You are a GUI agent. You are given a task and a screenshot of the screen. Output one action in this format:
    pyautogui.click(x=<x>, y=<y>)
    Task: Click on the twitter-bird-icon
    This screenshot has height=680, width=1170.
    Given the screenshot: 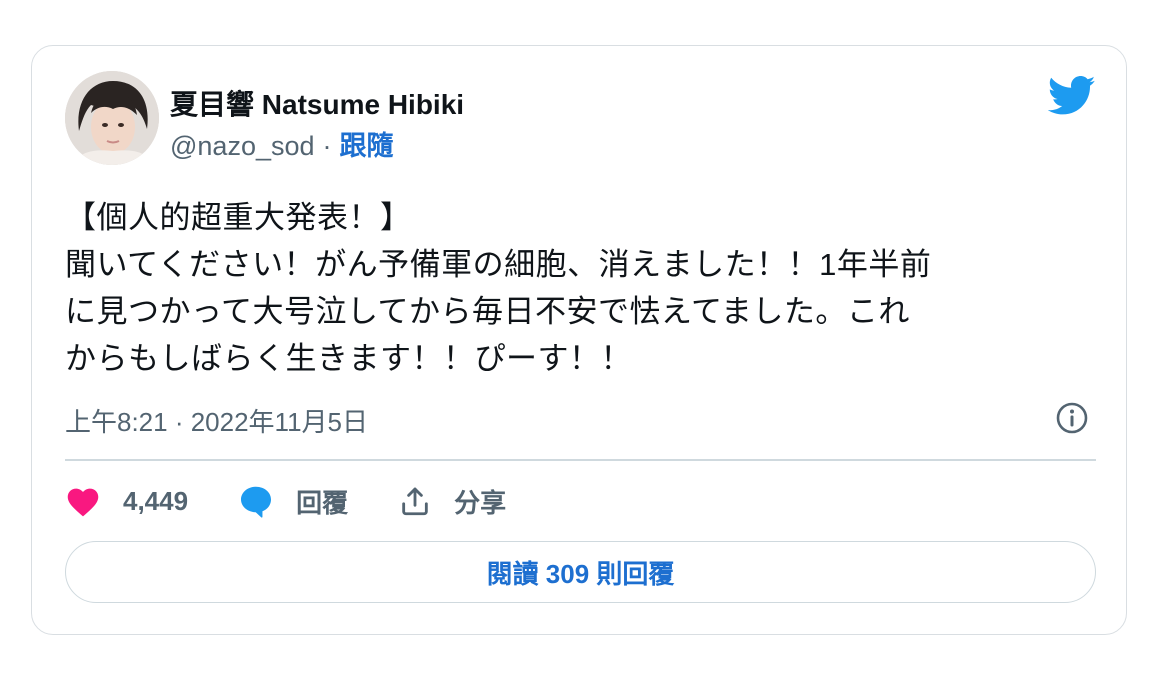 What is the action you would take?
    pyautogui.click(x=1072, y=96)
    